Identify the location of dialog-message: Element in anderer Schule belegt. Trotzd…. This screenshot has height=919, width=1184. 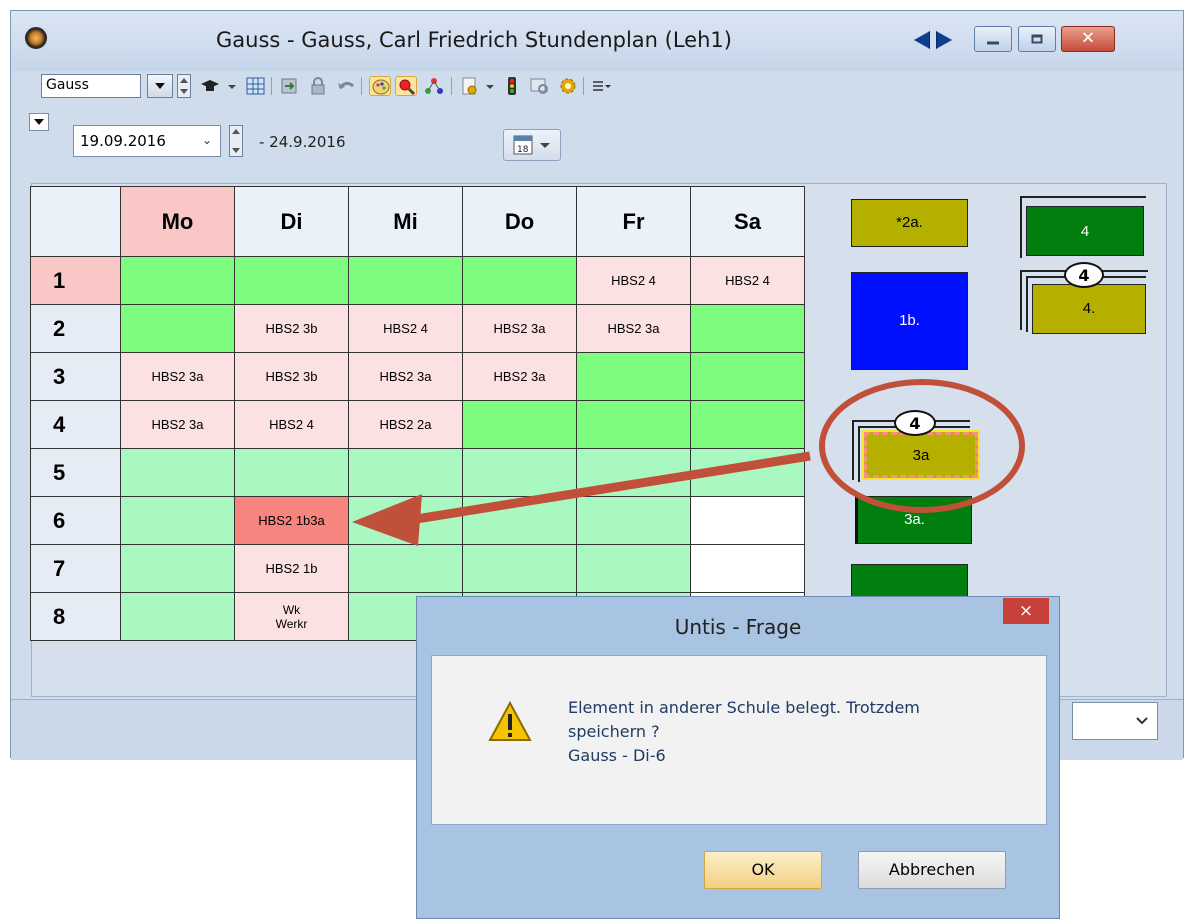
(798, 732).